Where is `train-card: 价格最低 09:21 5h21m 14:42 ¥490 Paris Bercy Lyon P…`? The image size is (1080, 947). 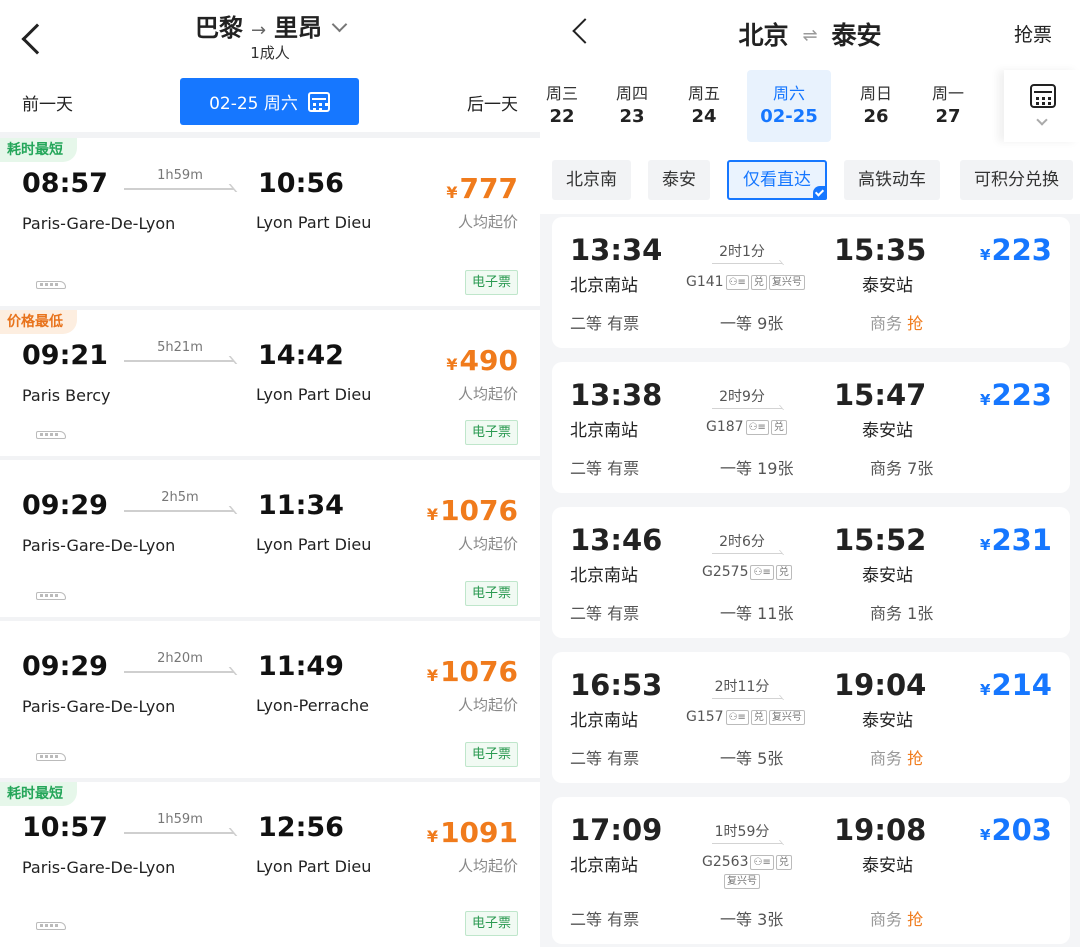 train-card: 价格最低 09:21 5h21m 14:42 ¥490 Paris Bercy Lyon P… is located at coordinates (270, 383).